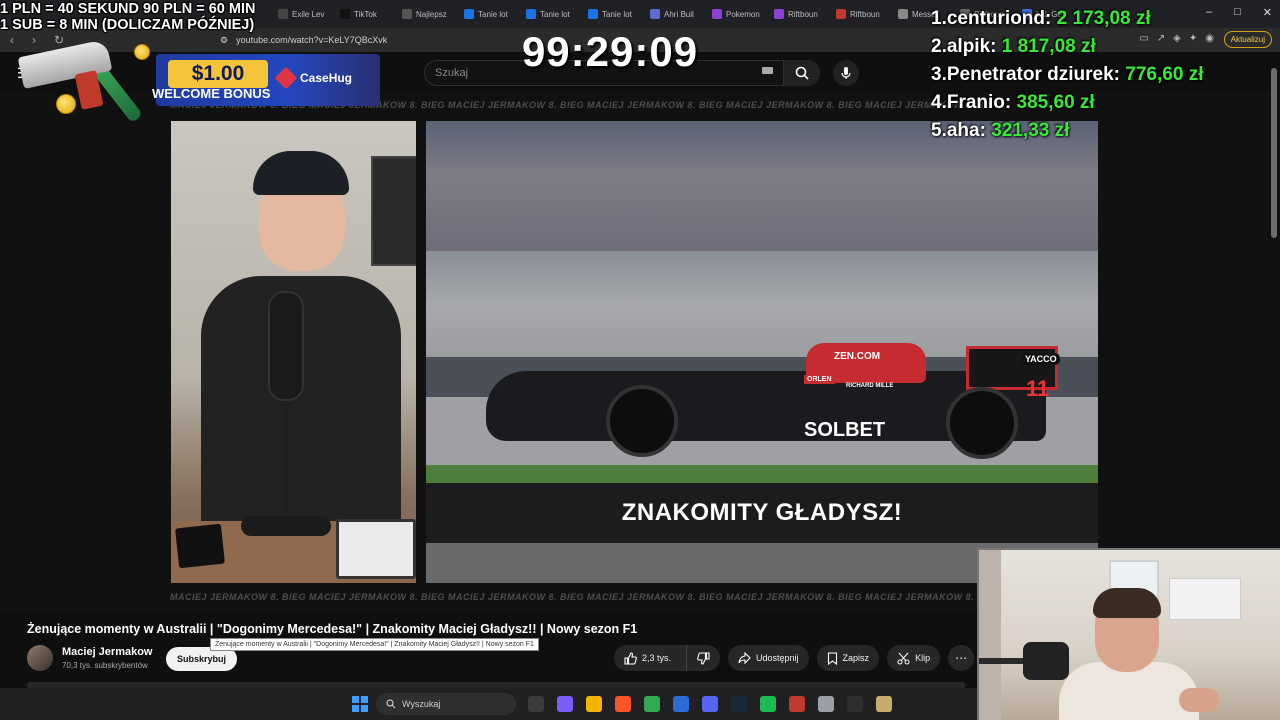  I want to click on keyboard-icon, so click(767, 70).